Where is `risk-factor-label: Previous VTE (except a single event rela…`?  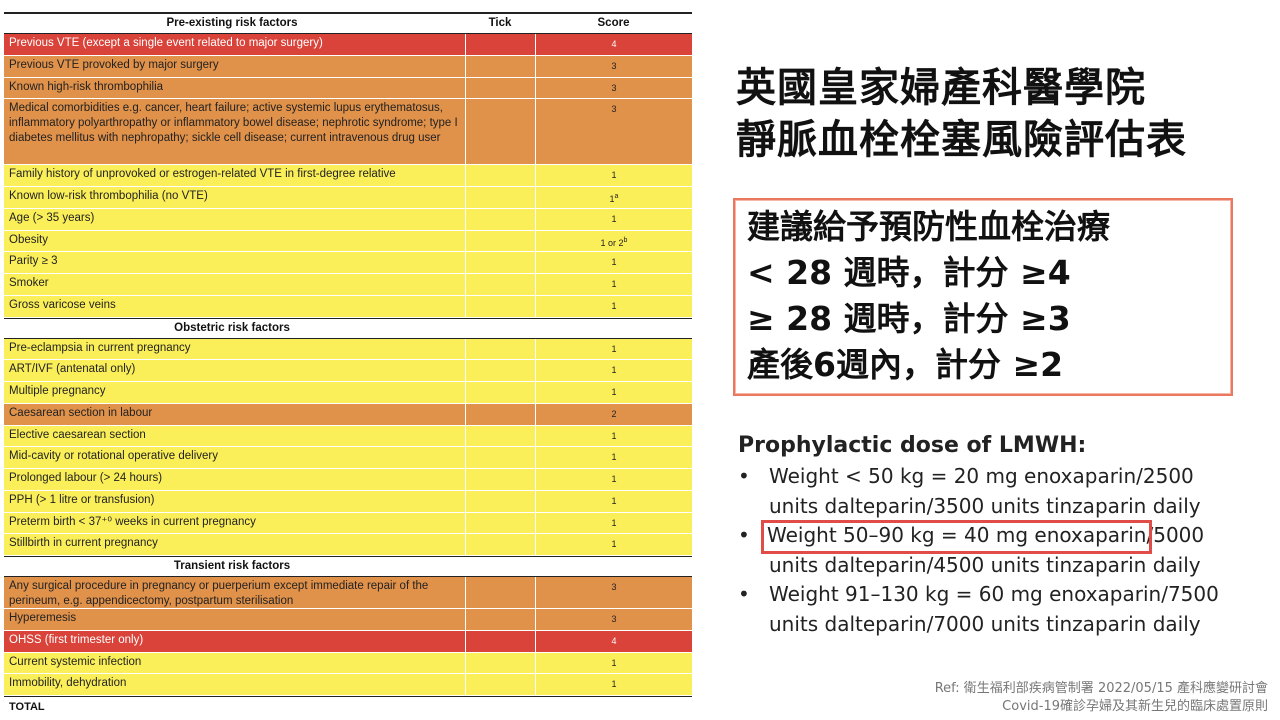
risk-factor-label: Previous VTE (except a single event rela… is located at coordinates (166, 43).